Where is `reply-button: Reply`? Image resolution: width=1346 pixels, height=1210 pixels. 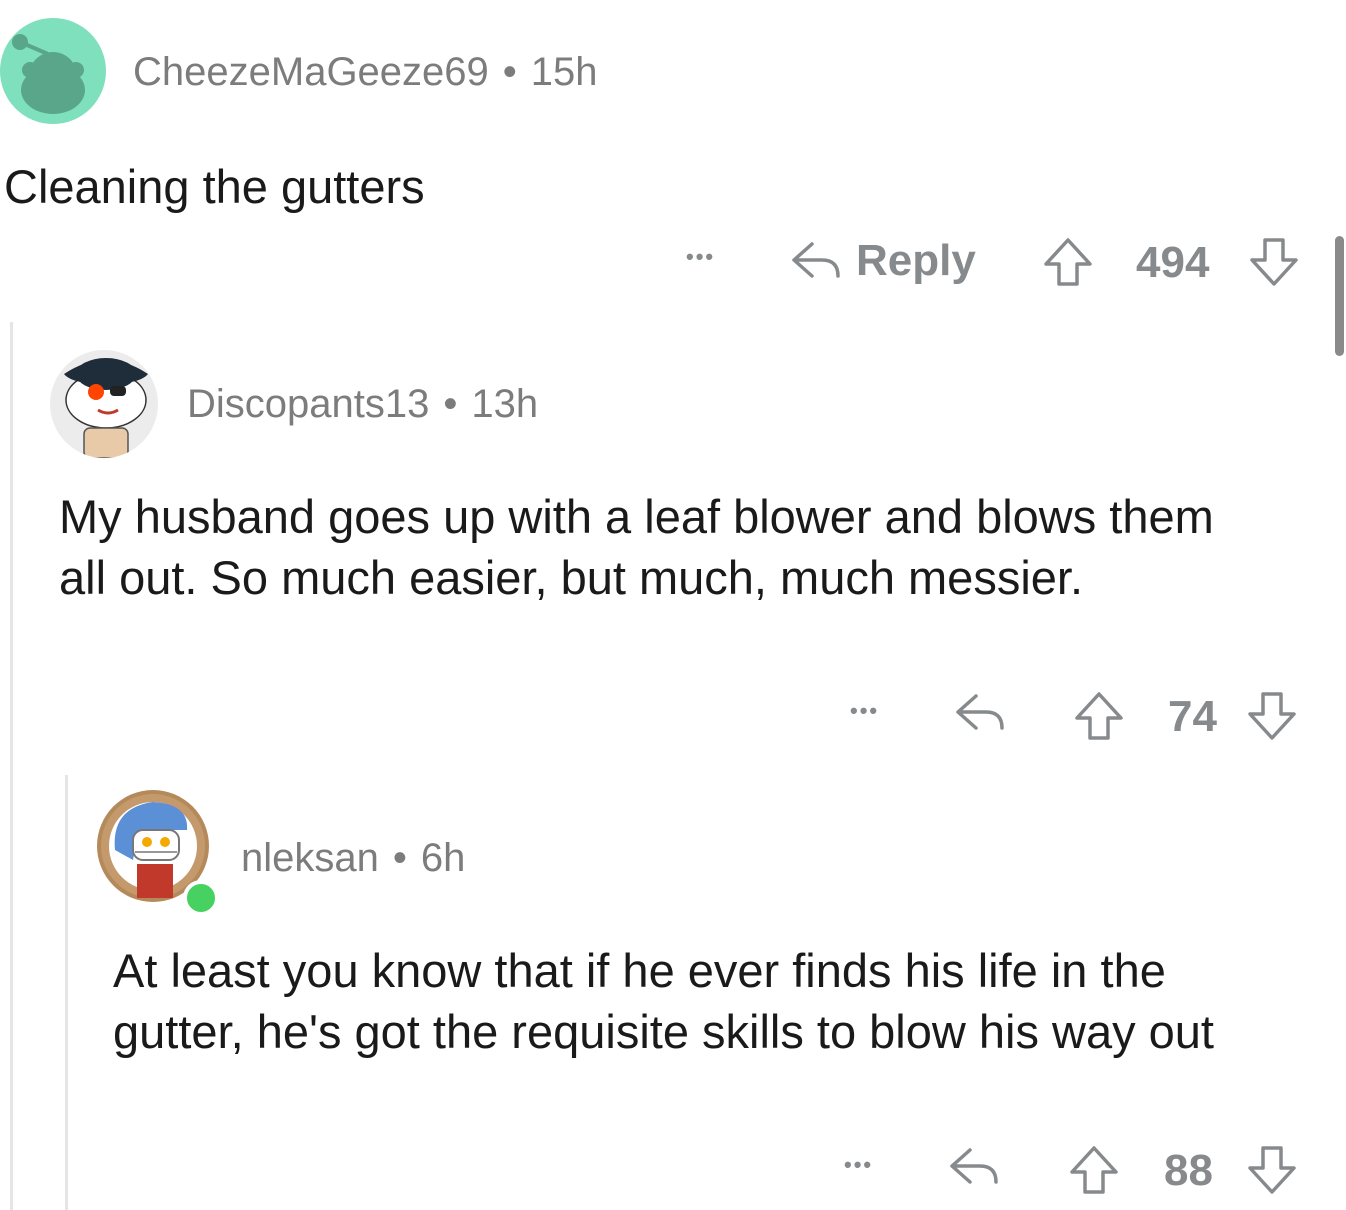
reply-button: Reply is located at coordinates (882, 261).